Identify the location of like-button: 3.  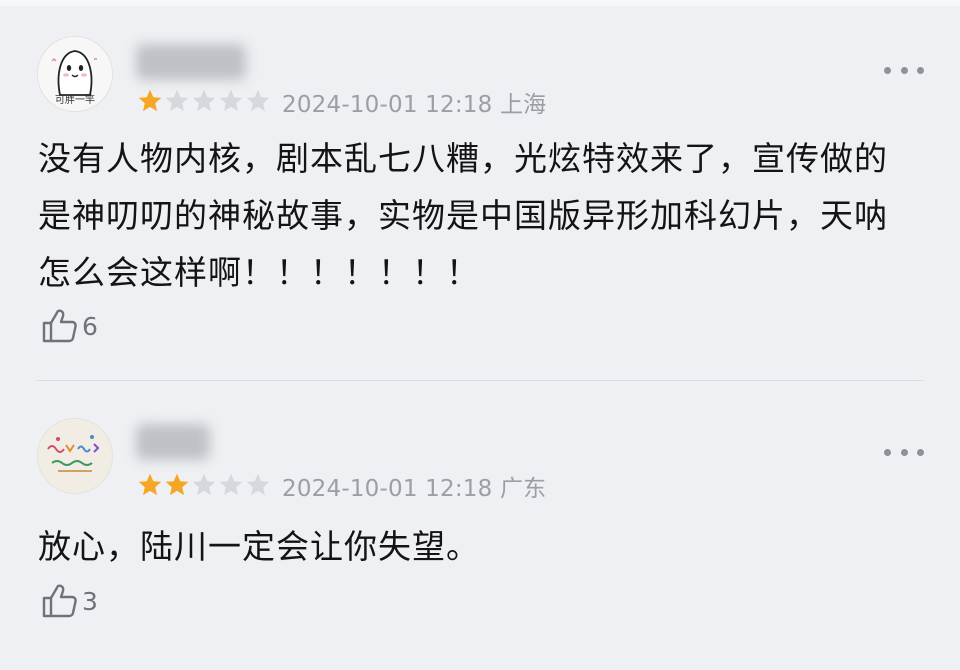
(69, 601).